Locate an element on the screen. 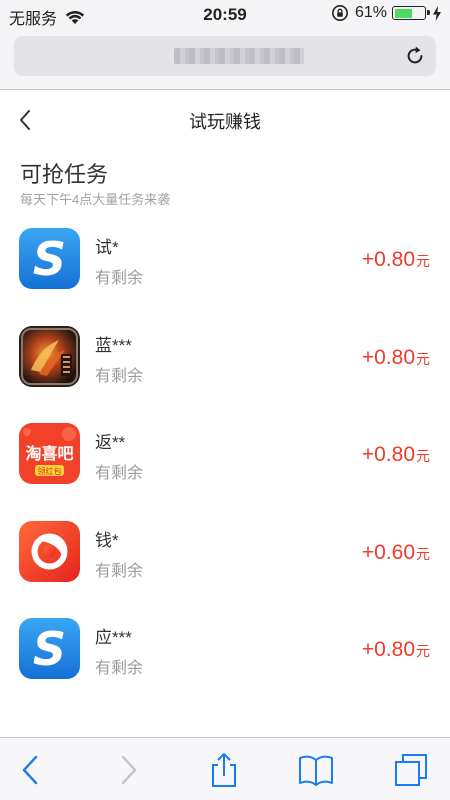 This screenshot has height=800, width=450. svg-text: 淘喜吧 is located at coordinates (49, 453).